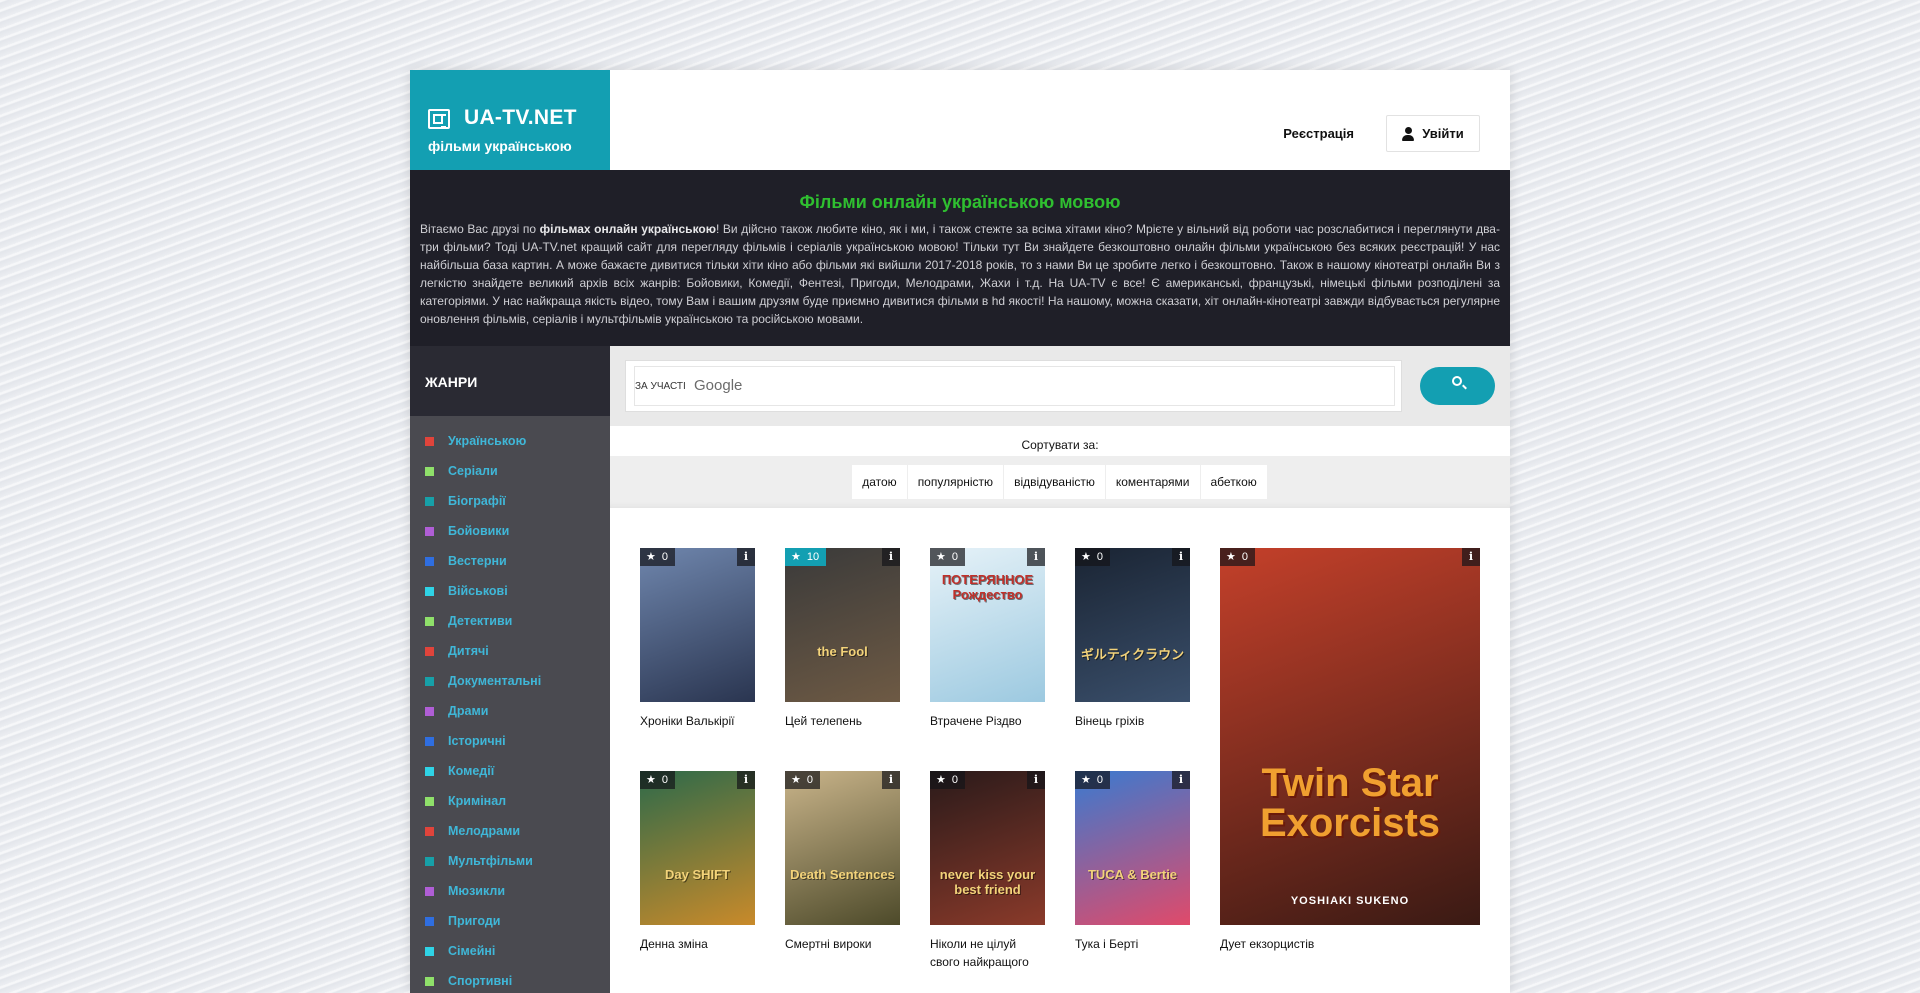 The width and height of the screenshot is (1920, 993). I want to click on movie-poster: the Fool ★ 10 i, so click(842, 625).